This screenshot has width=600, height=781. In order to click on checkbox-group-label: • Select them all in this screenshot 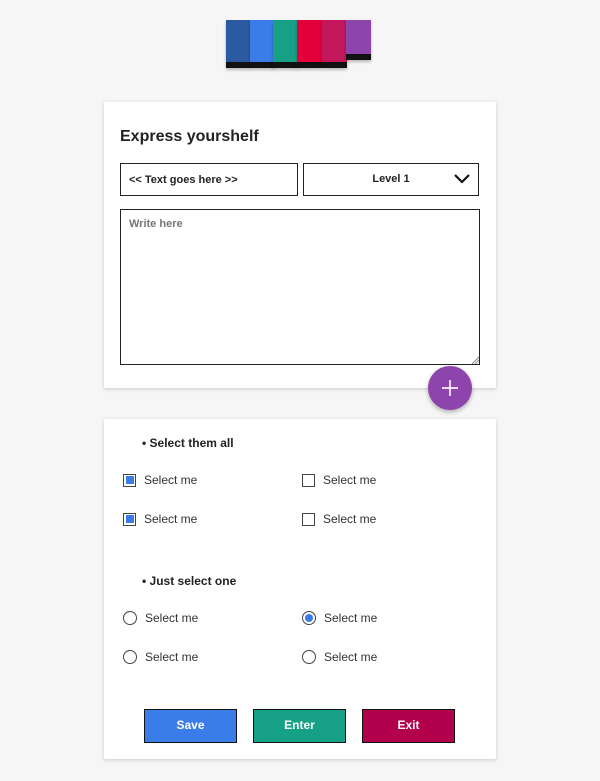, I will do `click(188, 443)`.